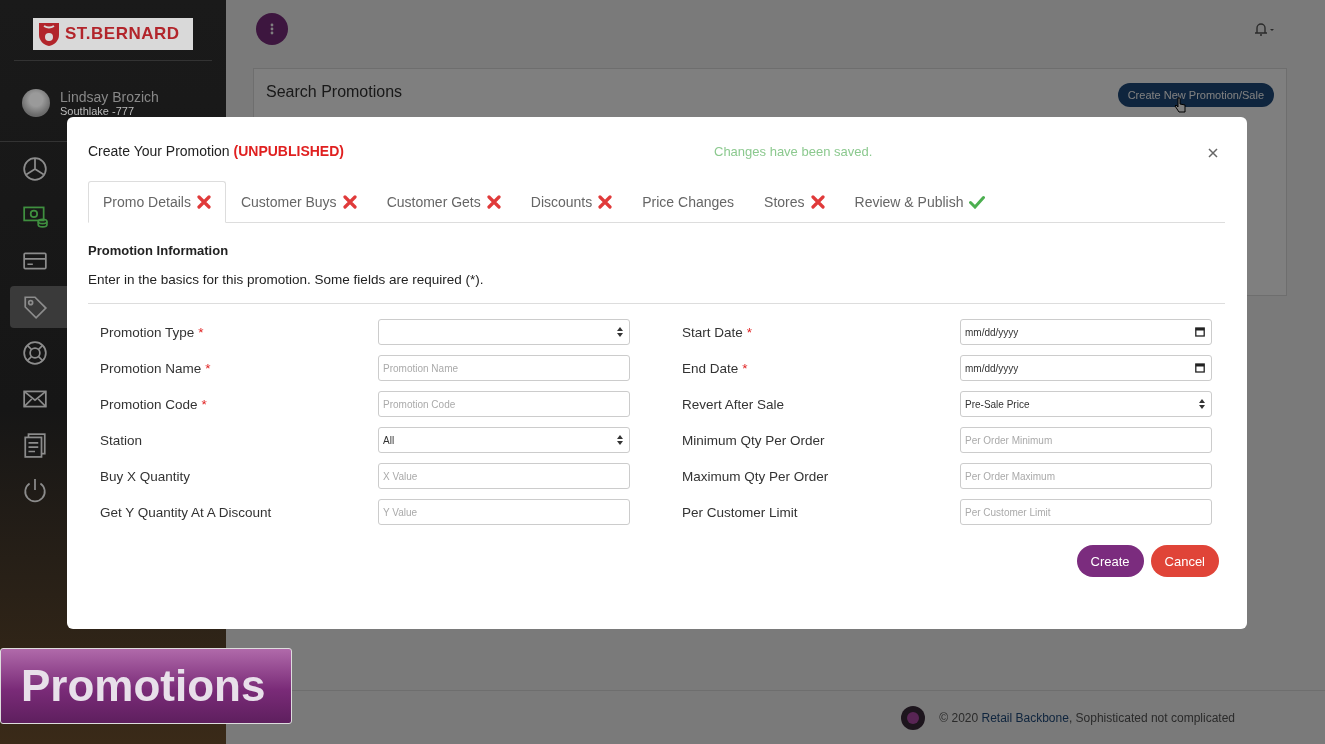 This screenshot has height=744, width=1325. I want to click on field-label: Promotion Name *, so click(156, 368).